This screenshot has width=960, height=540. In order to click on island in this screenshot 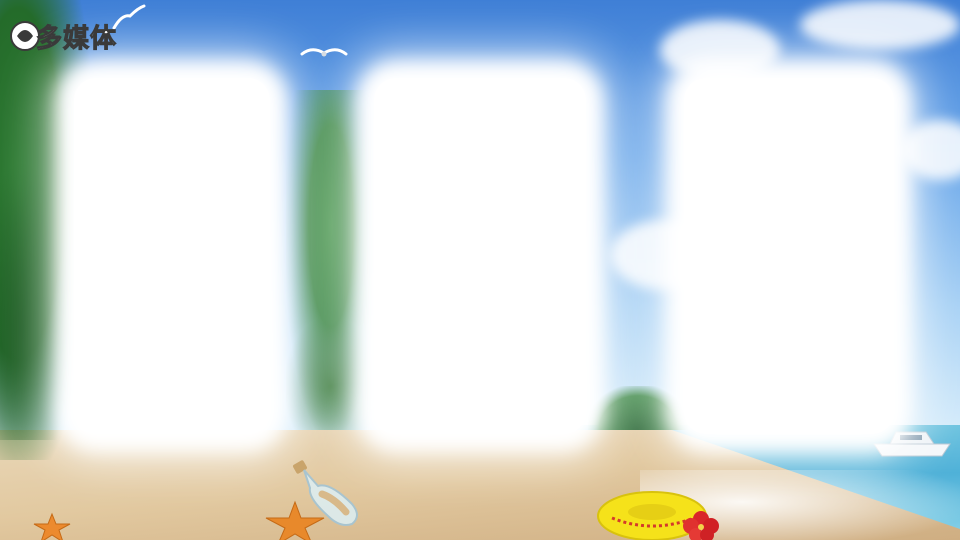, I will do `click(638, 408)`.